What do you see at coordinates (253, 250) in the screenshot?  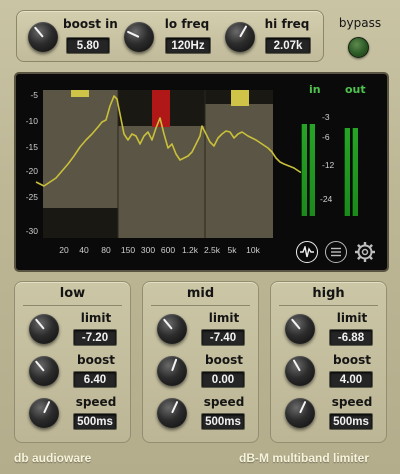 I see `x-axis-label: 10k` at bounding box center [253, 250].